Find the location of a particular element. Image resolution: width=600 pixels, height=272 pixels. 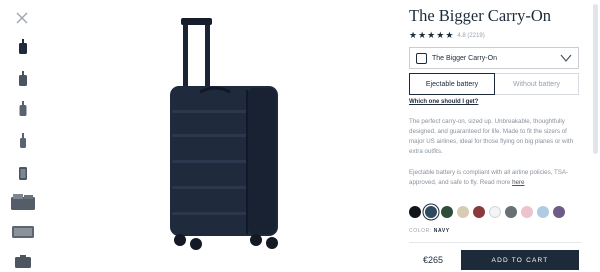

selected-color: COLOR: NAVY is located at coordinates (429, 231).